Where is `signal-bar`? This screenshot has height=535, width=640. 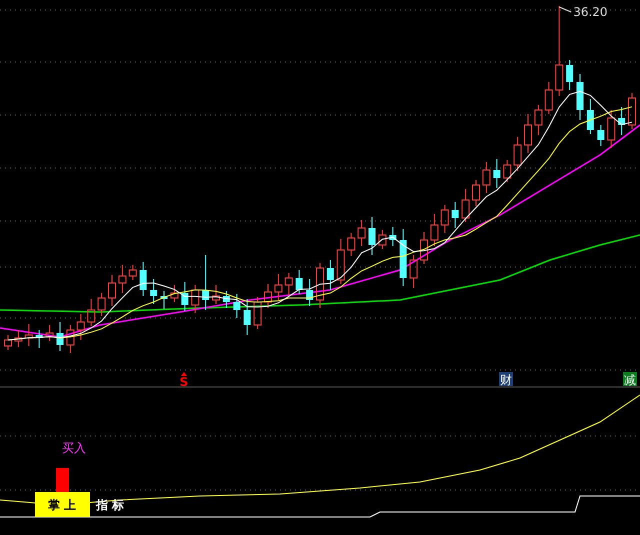
signal-bar is located at coordinates (62, 480).